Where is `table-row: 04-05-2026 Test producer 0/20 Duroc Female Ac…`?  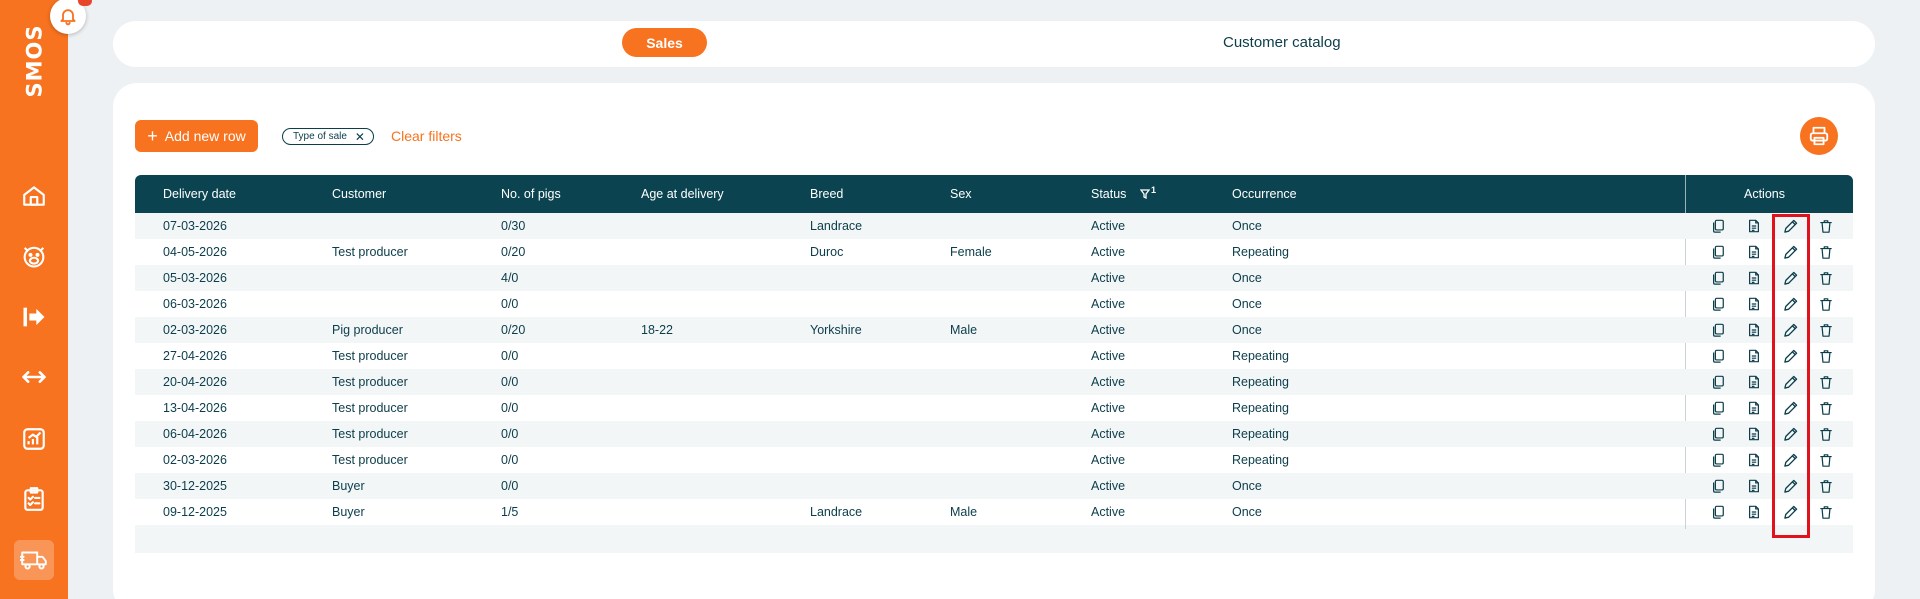 table-row: 04-05-2026 Test producer 0/20 Duroc Female Ac… is located at coordinates (994, 252).